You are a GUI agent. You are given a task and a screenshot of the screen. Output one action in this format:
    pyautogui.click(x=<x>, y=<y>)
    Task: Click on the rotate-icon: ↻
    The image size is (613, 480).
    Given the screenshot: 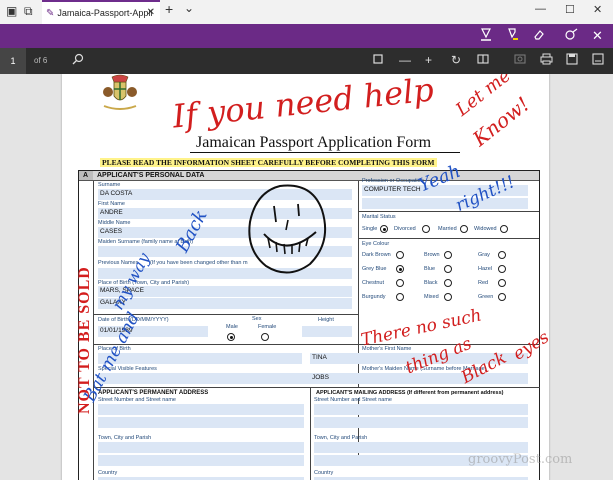 What is the action you would take?
    pyautogui.click(x=456, y=60)
    